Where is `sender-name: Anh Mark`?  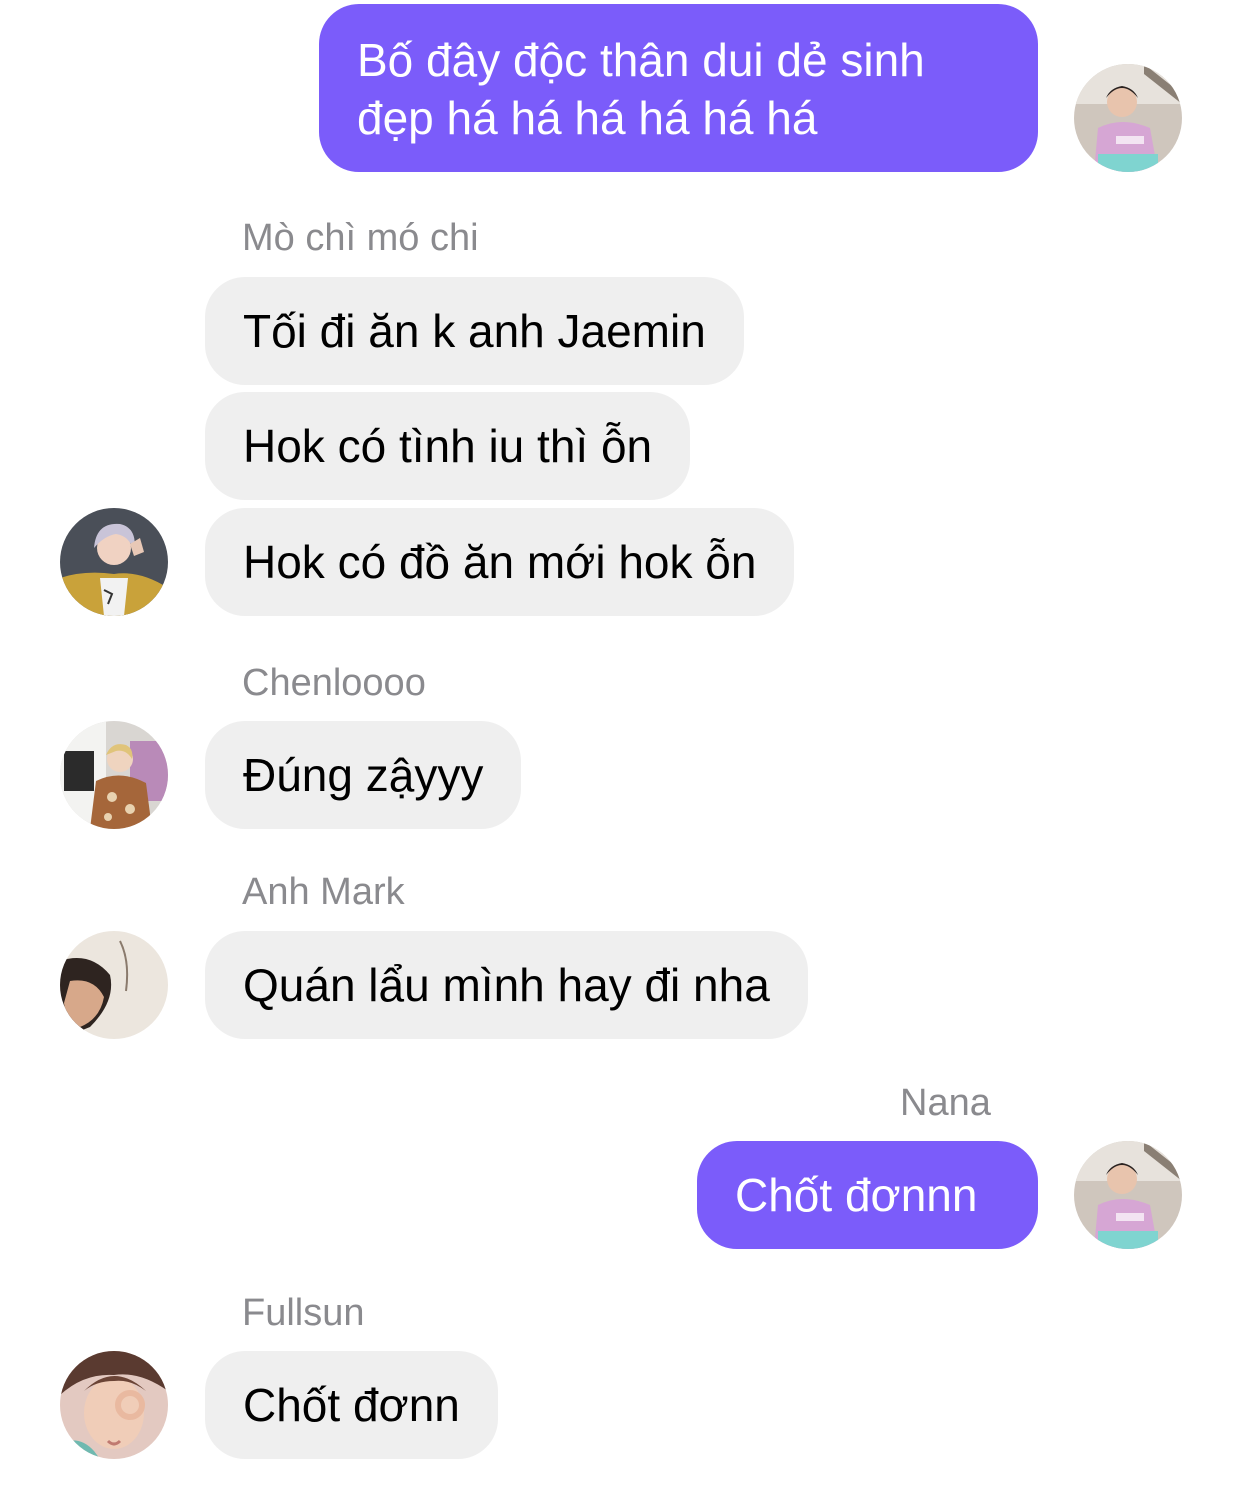 sender-name: Anh Mark is located at coordinates (323, 892).